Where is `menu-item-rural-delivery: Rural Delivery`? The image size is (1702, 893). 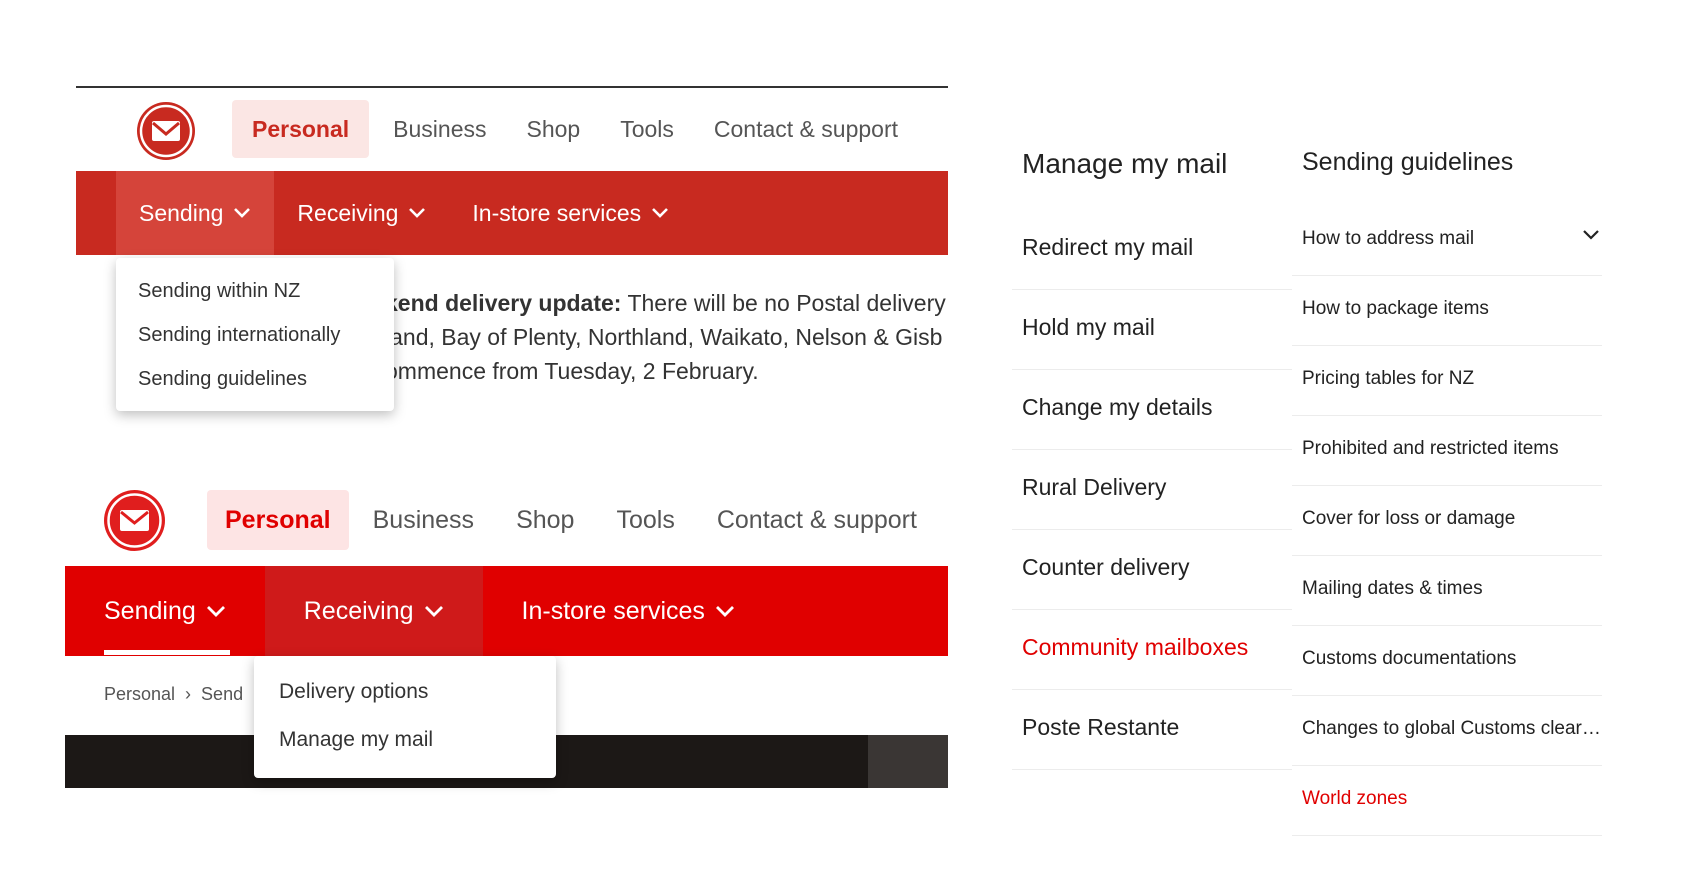 menu-item-rural-delivery: Rural Delivery is located at coordinates (1152, 490).